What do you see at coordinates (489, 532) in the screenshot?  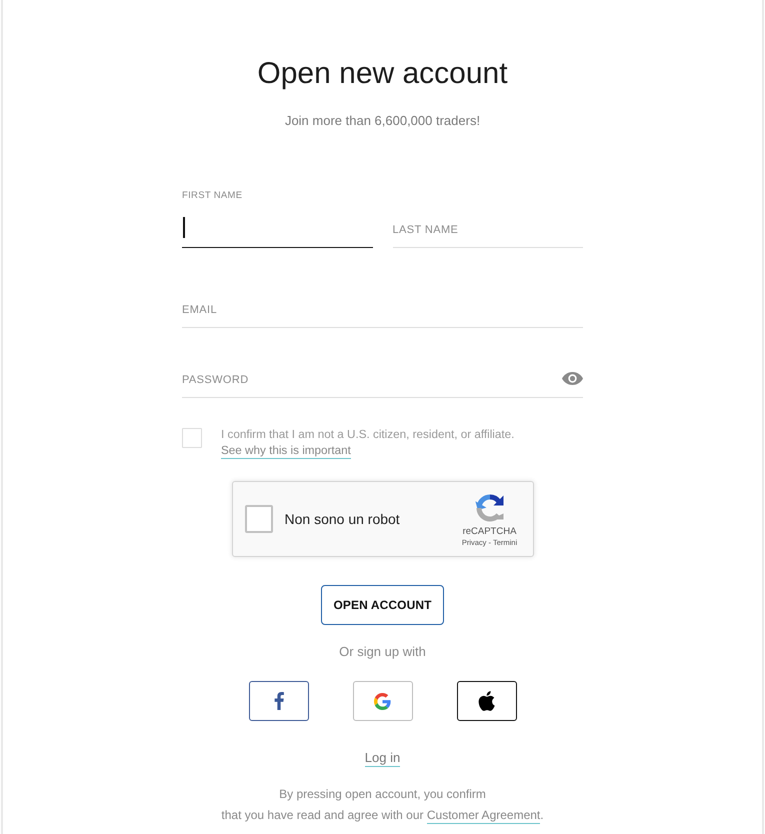 I see `captcha-brand: reCAPTCHA` at bounding box center [489, 532].